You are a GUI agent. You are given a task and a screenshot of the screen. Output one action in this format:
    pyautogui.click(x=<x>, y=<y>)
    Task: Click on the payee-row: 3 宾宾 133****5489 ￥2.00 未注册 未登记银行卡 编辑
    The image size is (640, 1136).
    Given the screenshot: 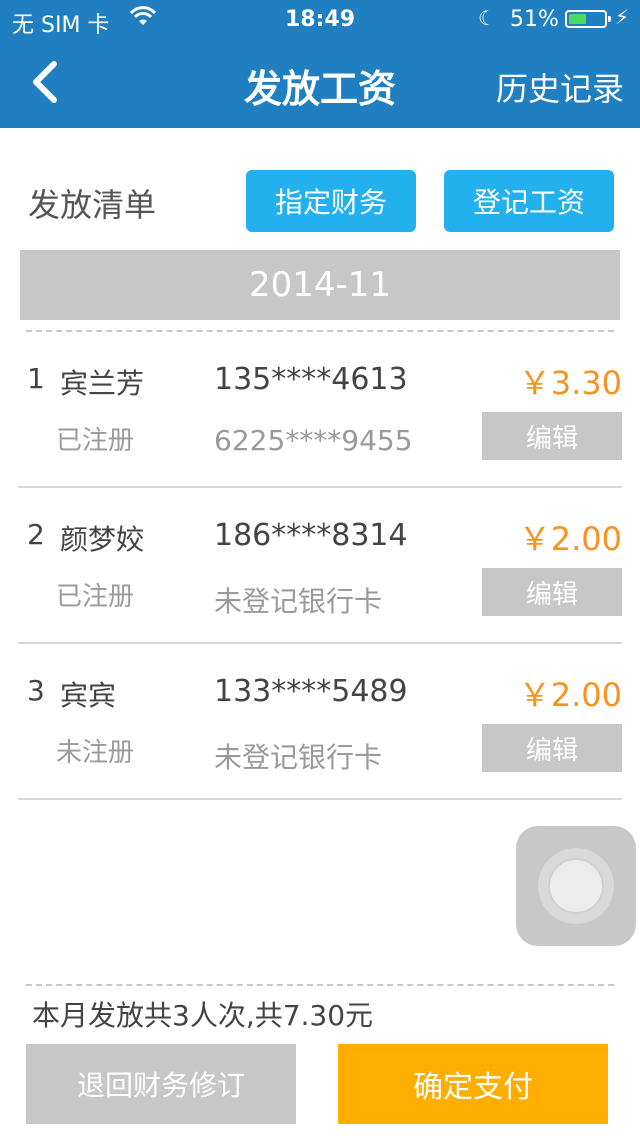 What is the action you would take?
    pyautogui.click(x=320, y=722)
    